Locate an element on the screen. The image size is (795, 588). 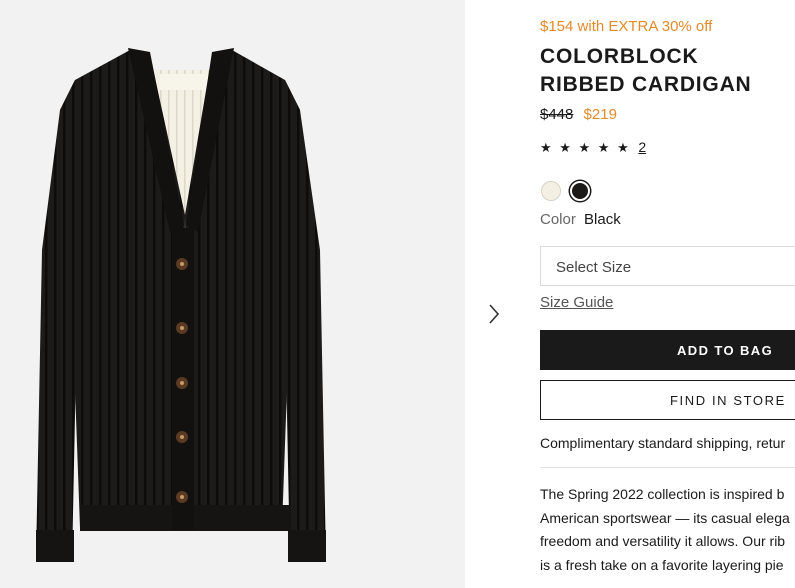
price-row: $448 $219 is located at coordinates (578, 114).